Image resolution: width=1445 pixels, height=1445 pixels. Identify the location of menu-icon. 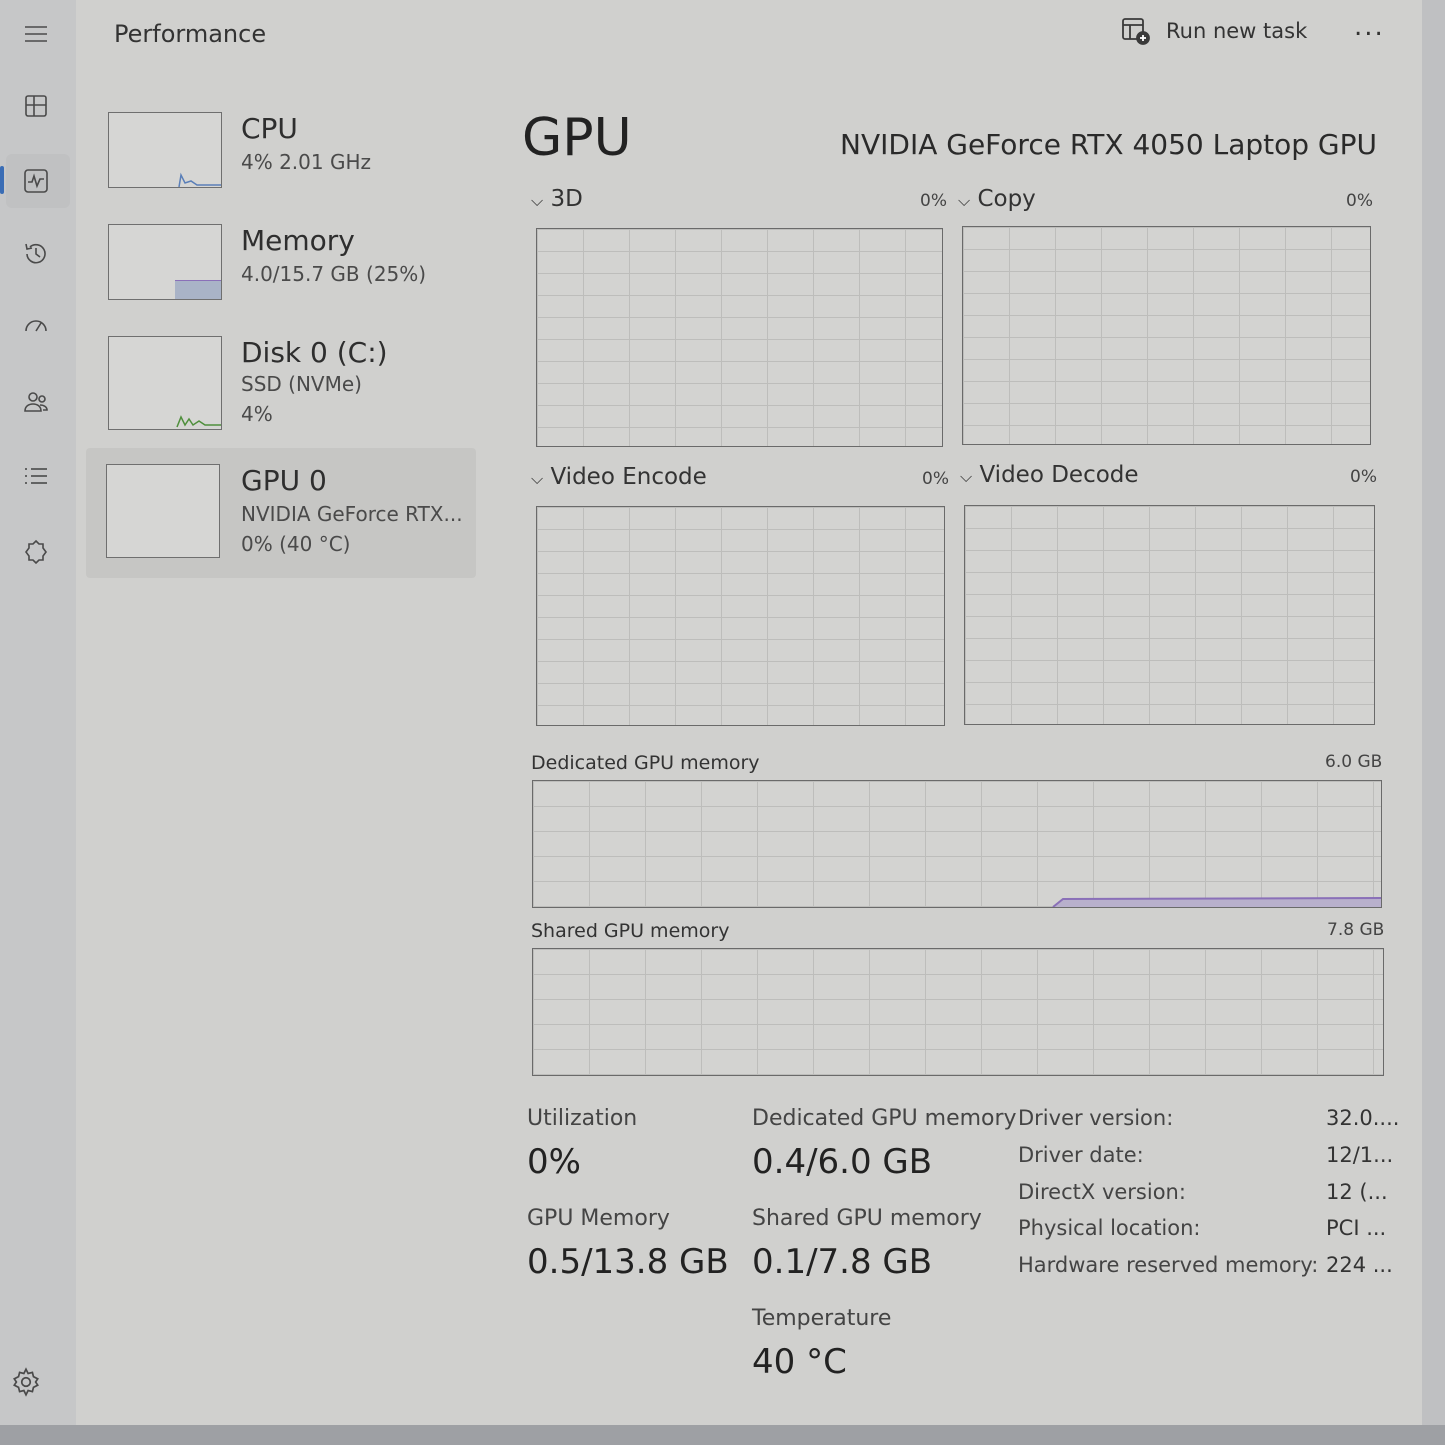
(36, 34).